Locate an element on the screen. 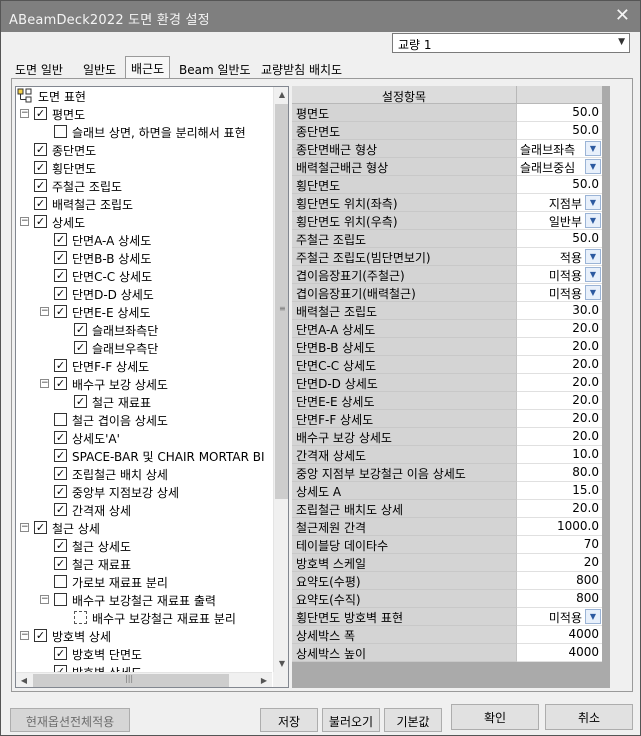 The height and width of the screenshot is (736, 641). scroll-down-icon: ▼ is located at coordinates (281, 664).